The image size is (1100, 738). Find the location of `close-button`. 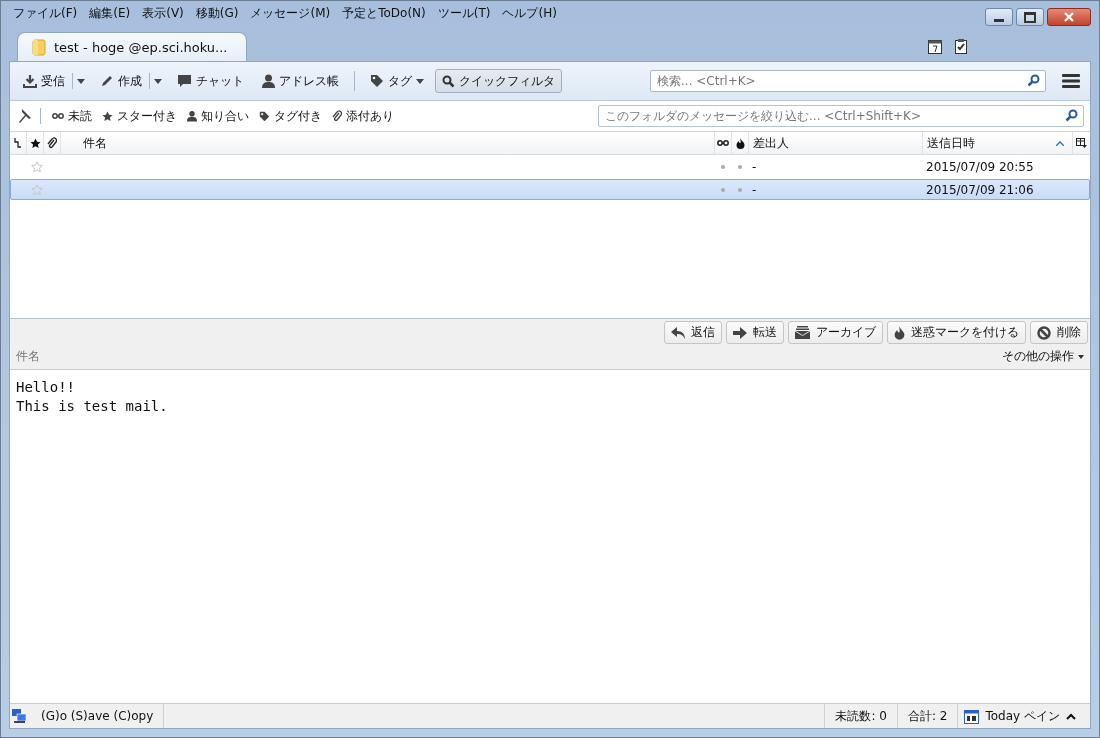

close-button is located at coordinates (1069, 17).